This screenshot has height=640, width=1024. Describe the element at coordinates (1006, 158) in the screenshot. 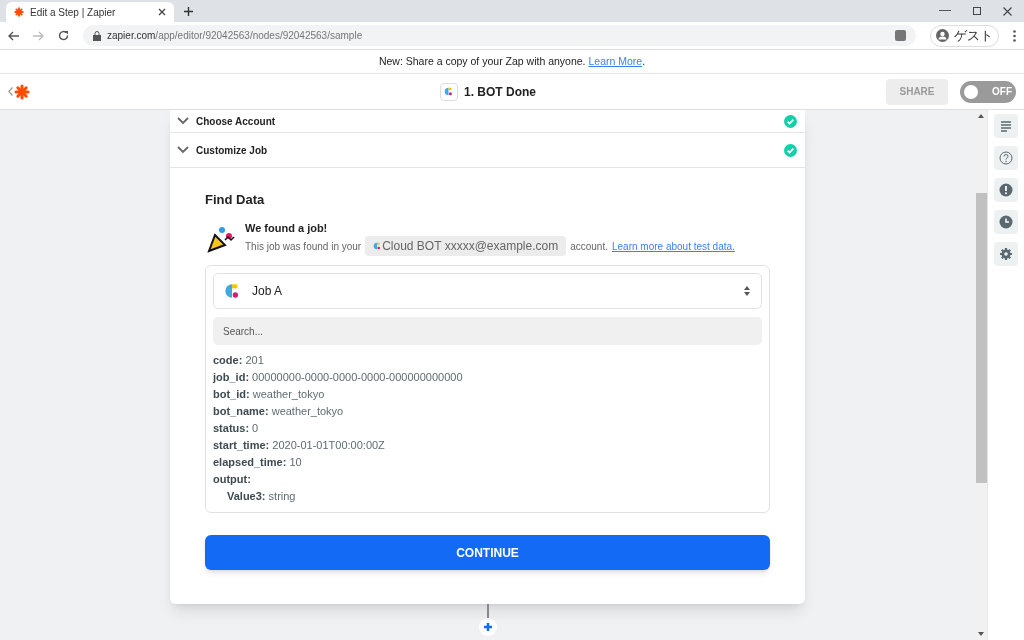

I see `help-icon` at that location.